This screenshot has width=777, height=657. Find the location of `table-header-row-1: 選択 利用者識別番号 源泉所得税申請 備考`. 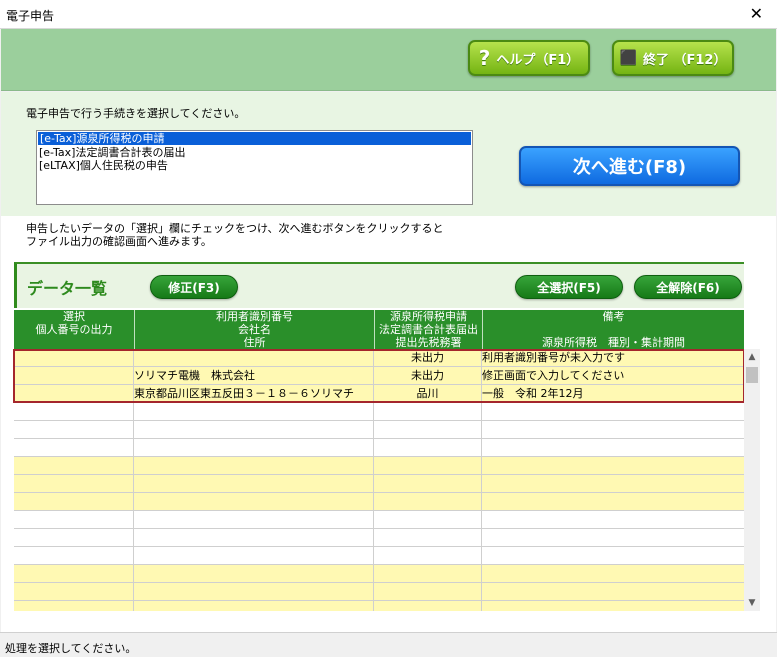

table-header-row-1: 選択 利用者識別番号 源泉所得税申請 備考 is located at coordinates (379, 316).